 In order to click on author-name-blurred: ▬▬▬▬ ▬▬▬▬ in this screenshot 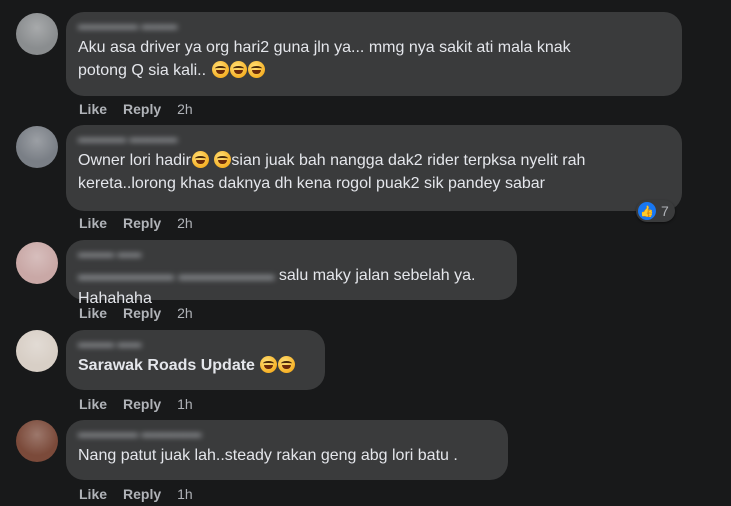, I will do `click(374, 138)`.